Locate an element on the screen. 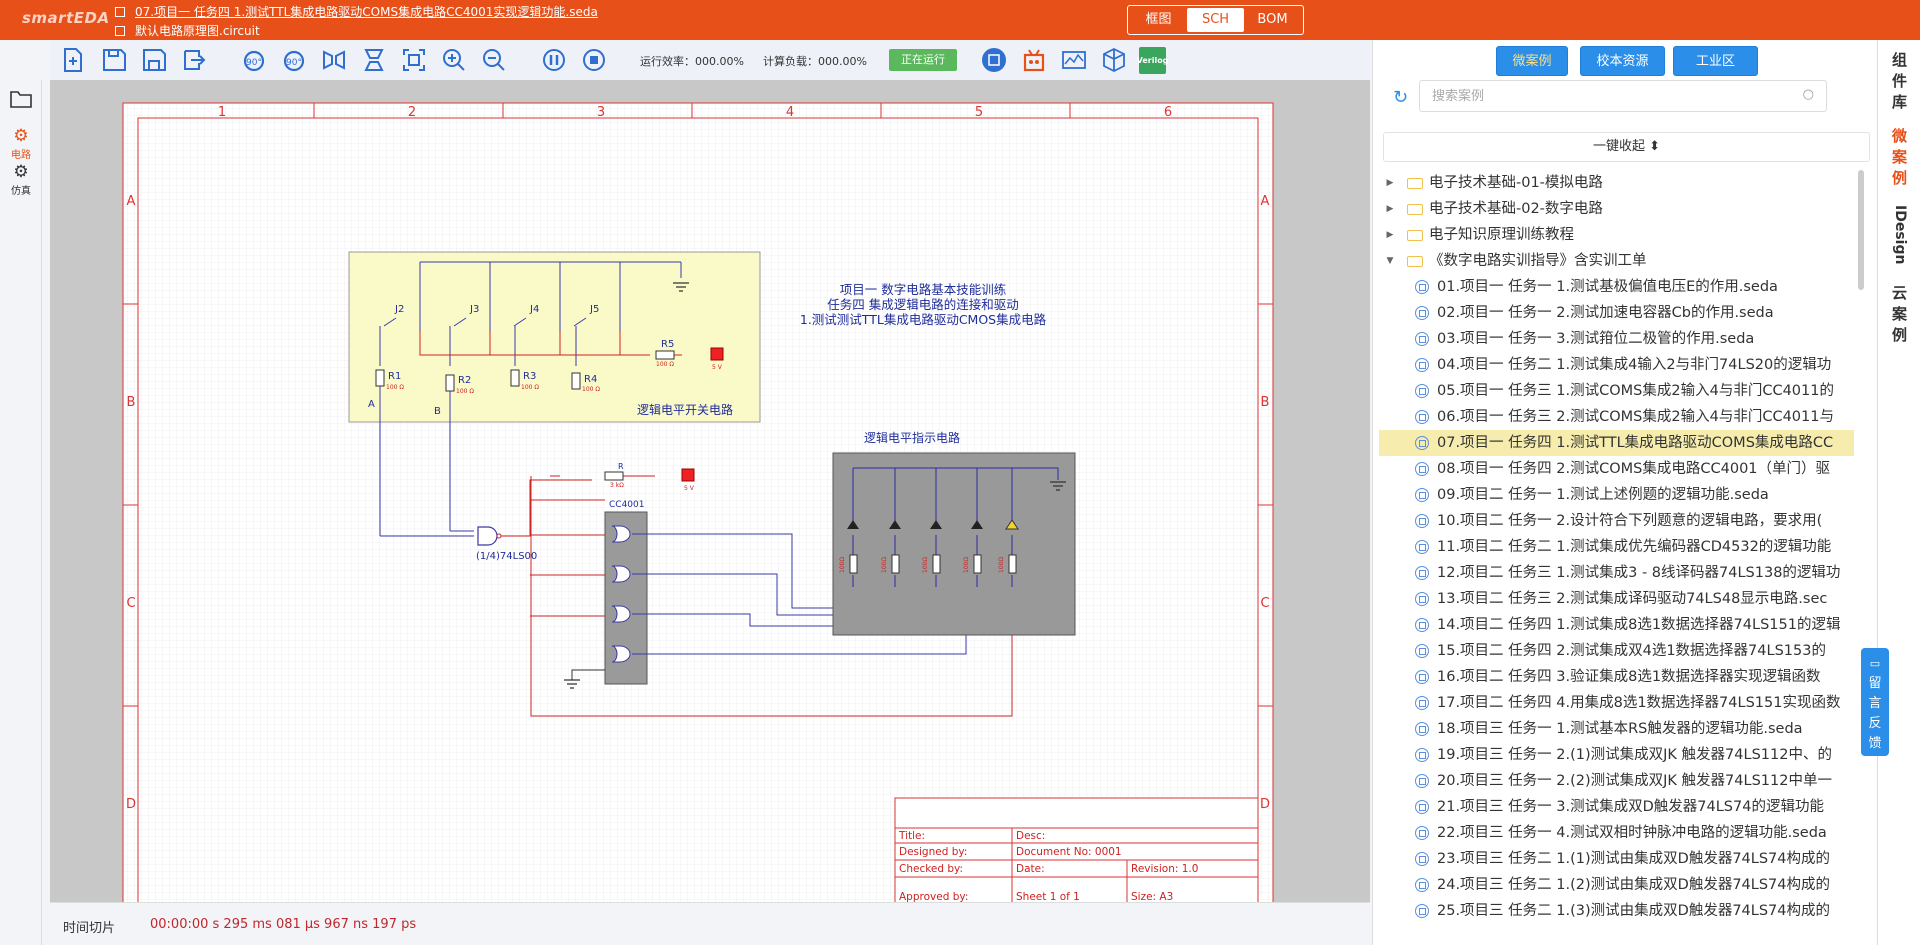 Image resolution: width=1920 pixels, height=945 pixels. oscilloscope-icon is located at coordinates (1074, 60).